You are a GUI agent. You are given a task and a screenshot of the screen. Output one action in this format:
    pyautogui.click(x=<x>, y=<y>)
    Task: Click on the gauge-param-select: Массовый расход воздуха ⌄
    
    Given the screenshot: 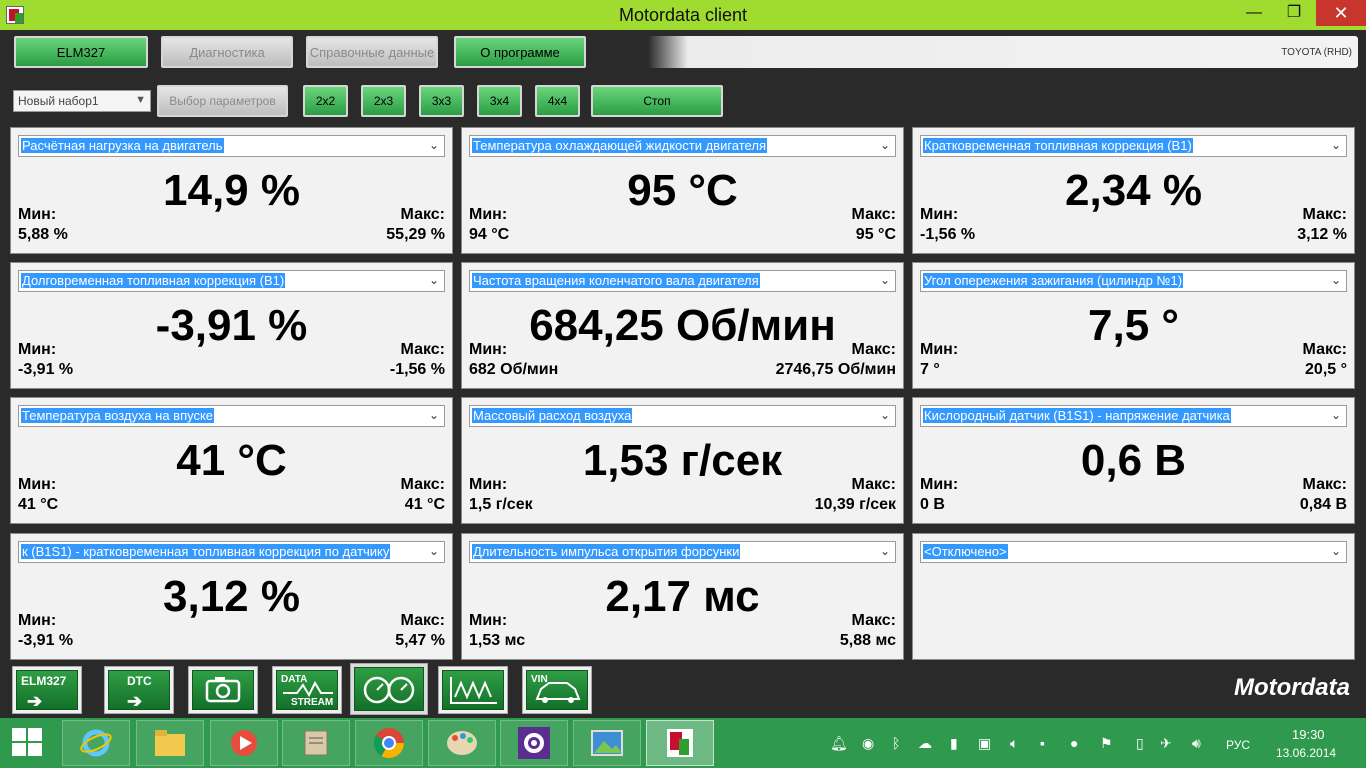 What is the action you would take?
    pyautogui.click(x=682, y=416)
    